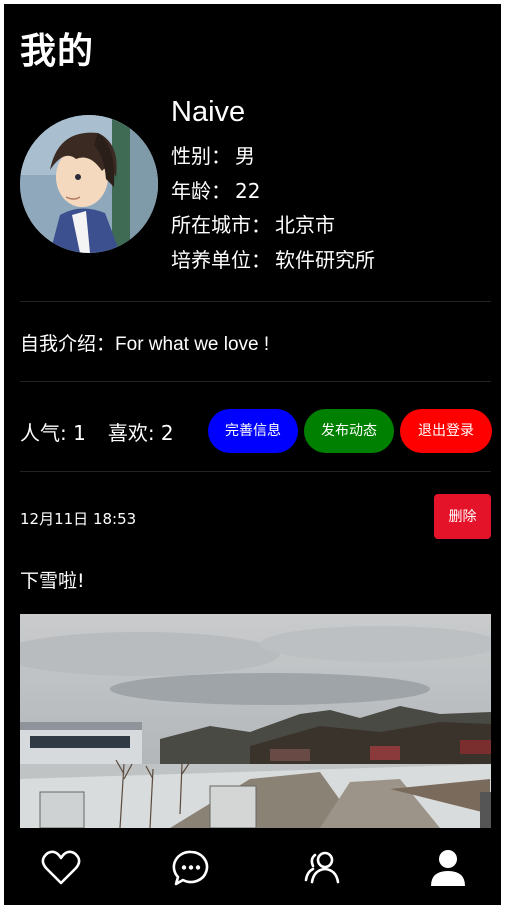  I want to click on org-row: 培养单位： 软件研究所, so click(273, 260).